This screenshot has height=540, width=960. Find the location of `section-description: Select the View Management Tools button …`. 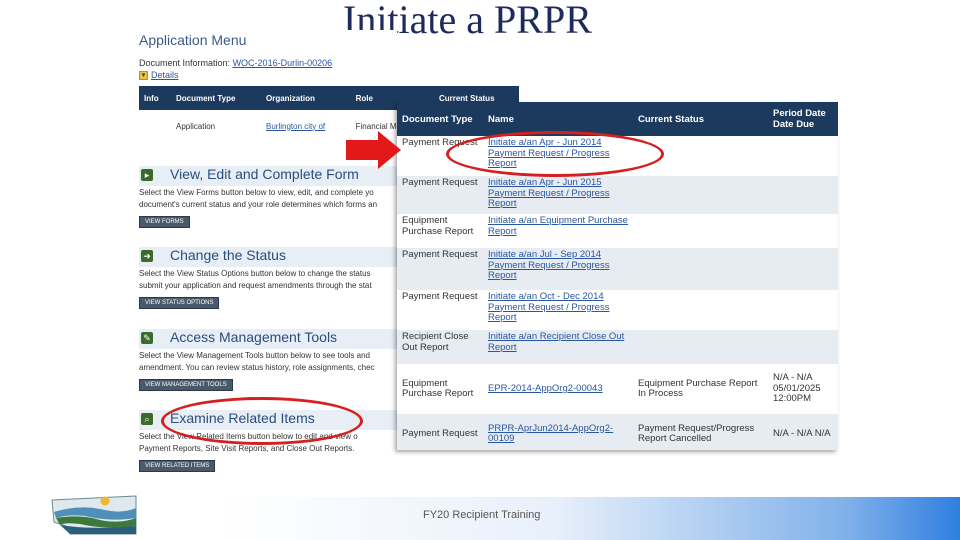

section-description: Select the View Management Tools button … is located at coordinates (254, 355).